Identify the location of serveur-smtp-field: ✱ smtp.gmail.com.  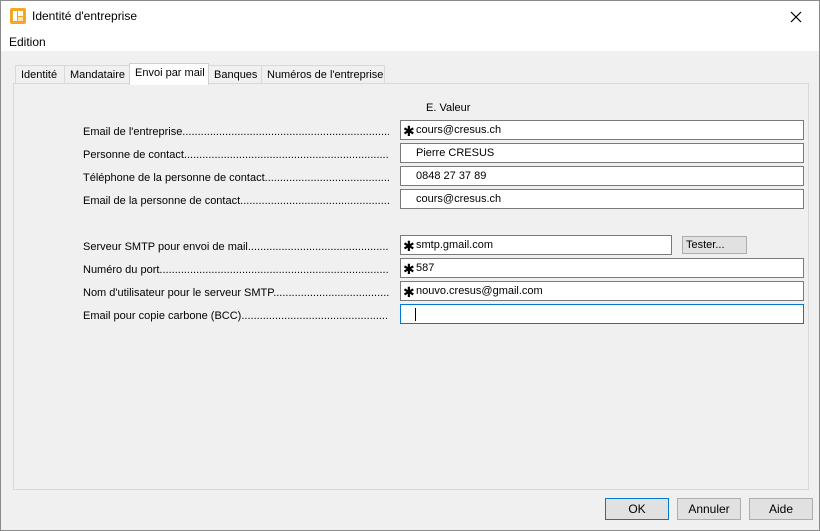
(536, 245).